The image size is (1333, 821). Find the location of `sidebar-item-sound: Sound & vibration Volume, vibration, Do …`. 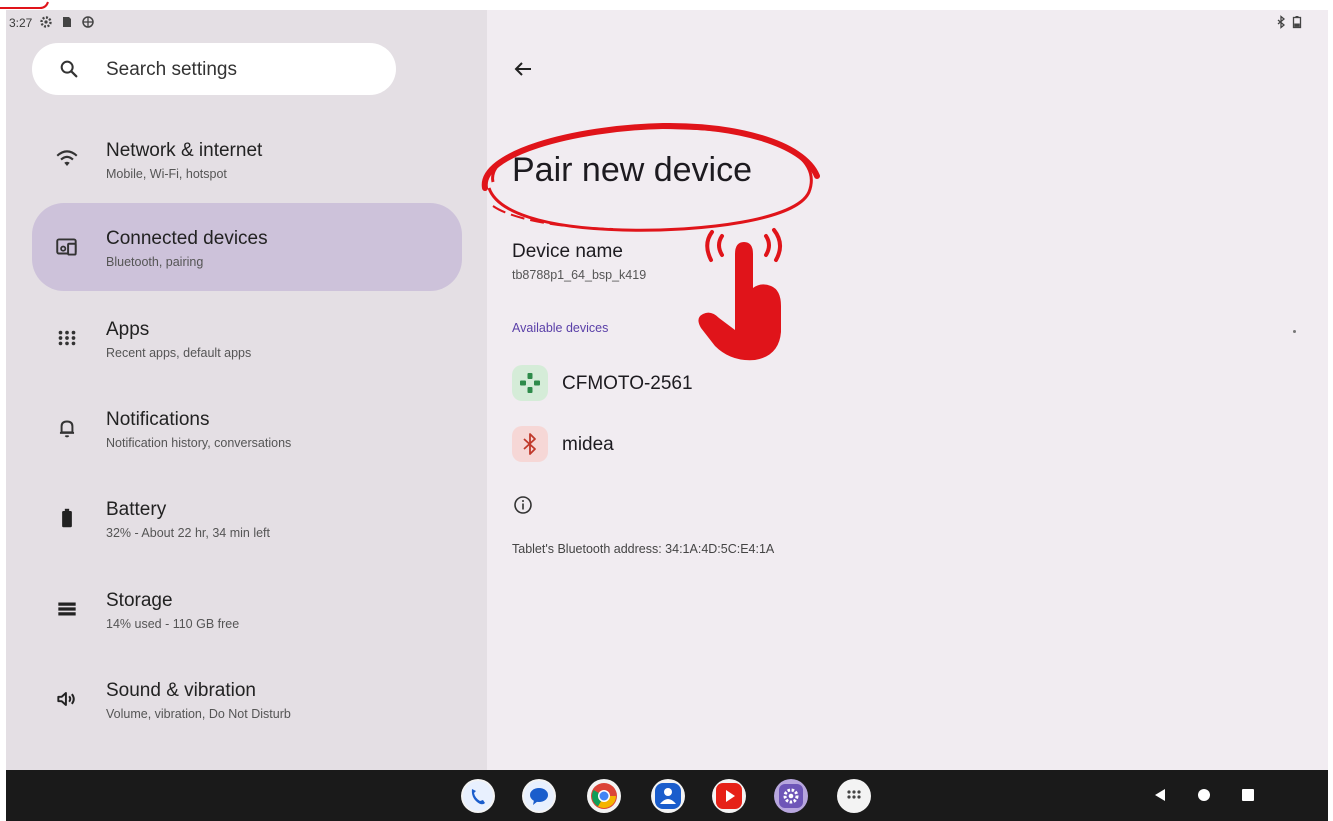

sidebar-item-sound: Sound & vibration Volume, vibration, Do … is located at coordinates (247, 699).